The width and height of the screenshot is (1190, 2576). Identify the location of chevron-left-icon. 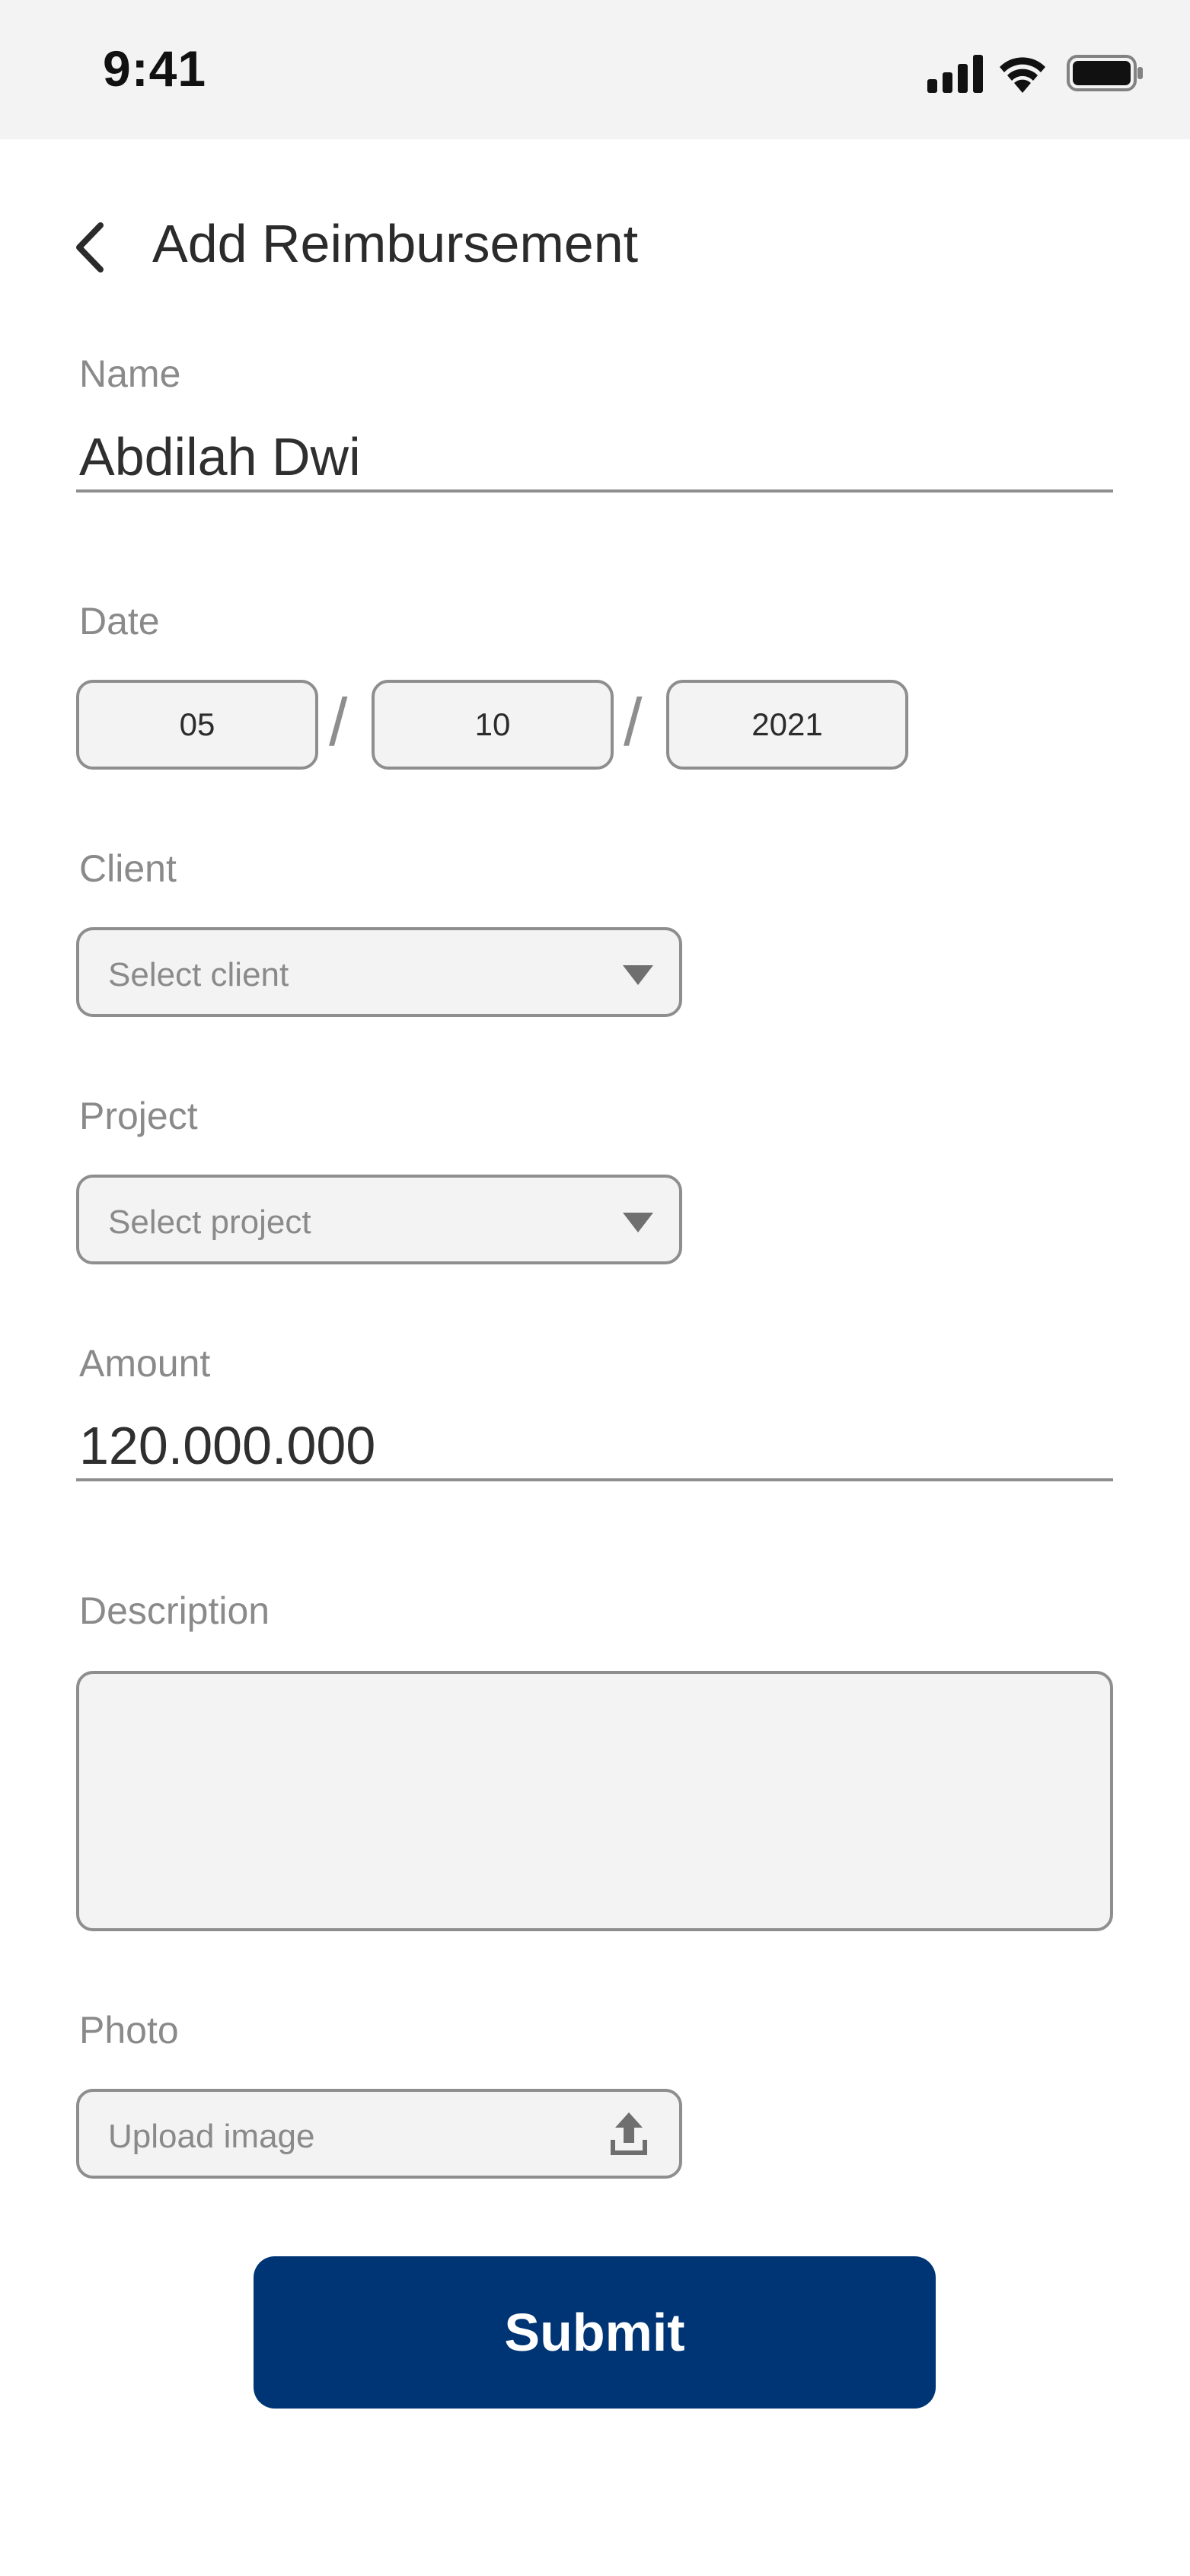
(90, 248).